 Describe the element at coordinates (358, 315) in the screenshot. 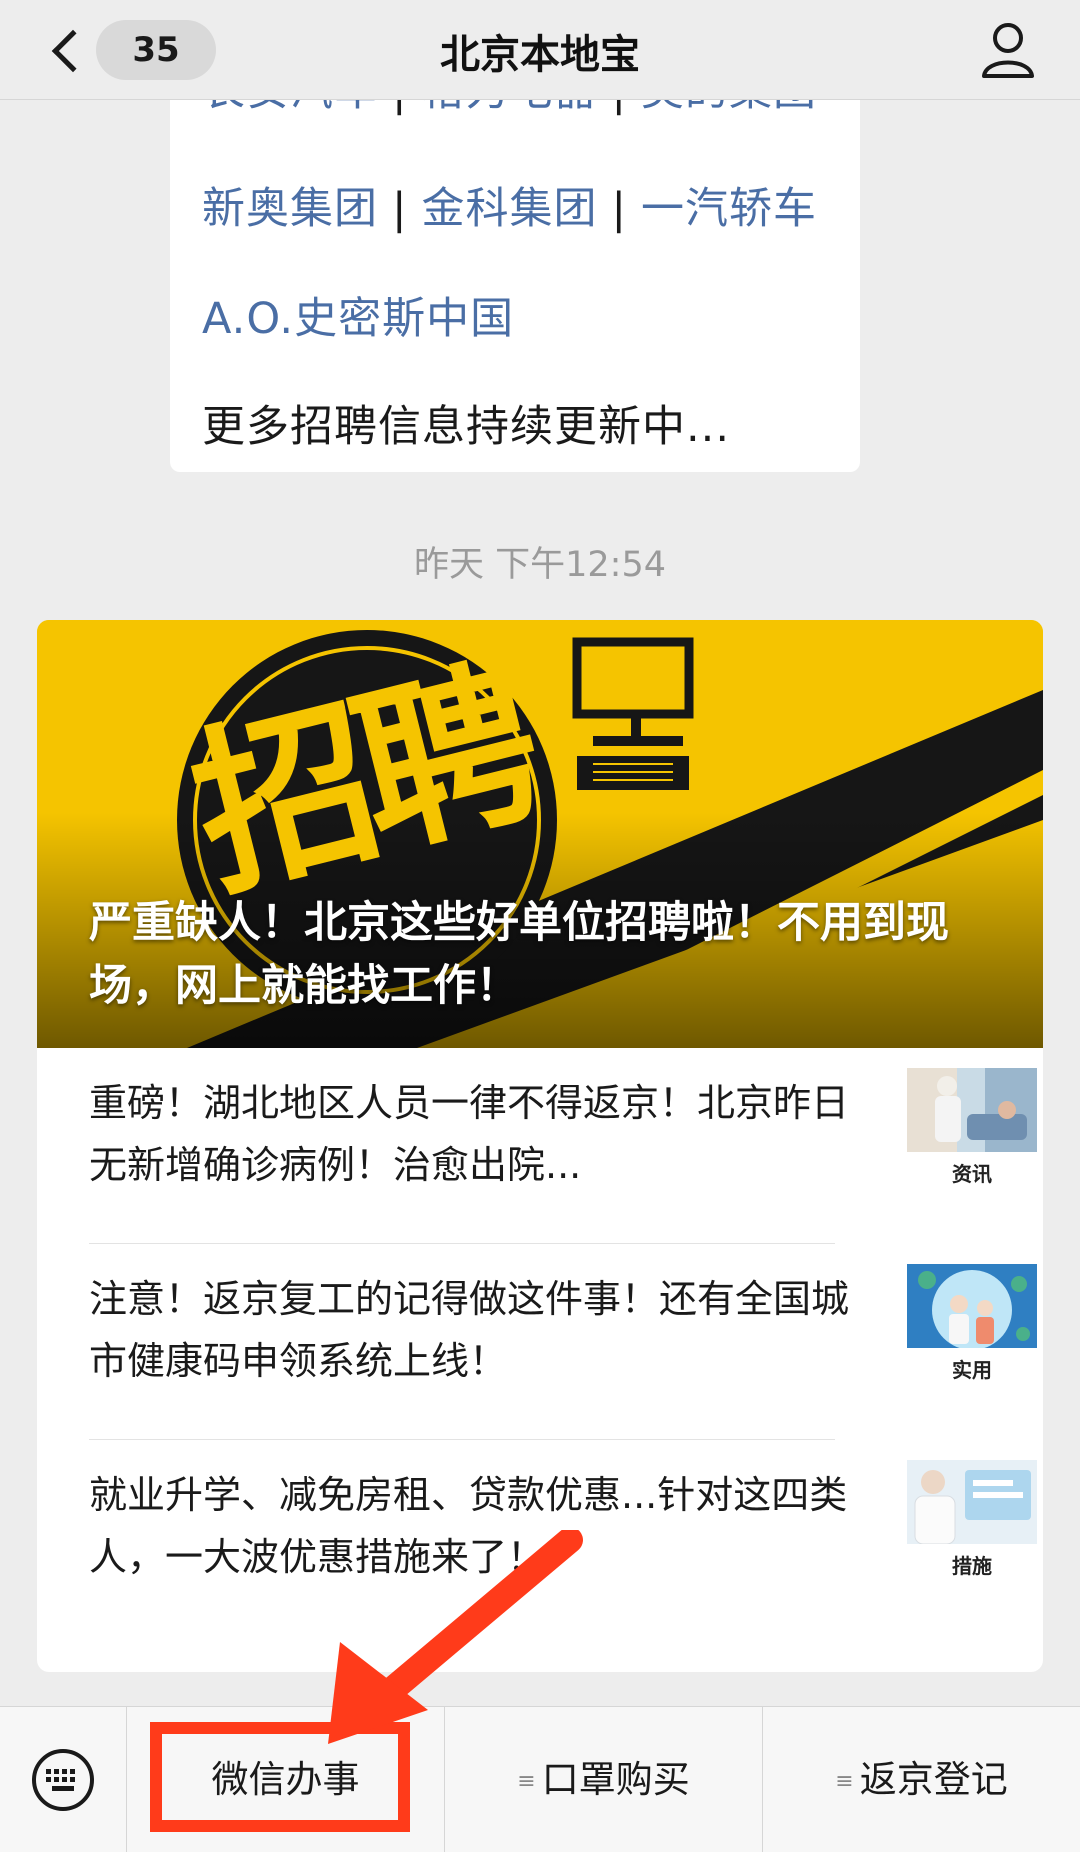

I see `company-link: A.O.史密斯中国` at that location.